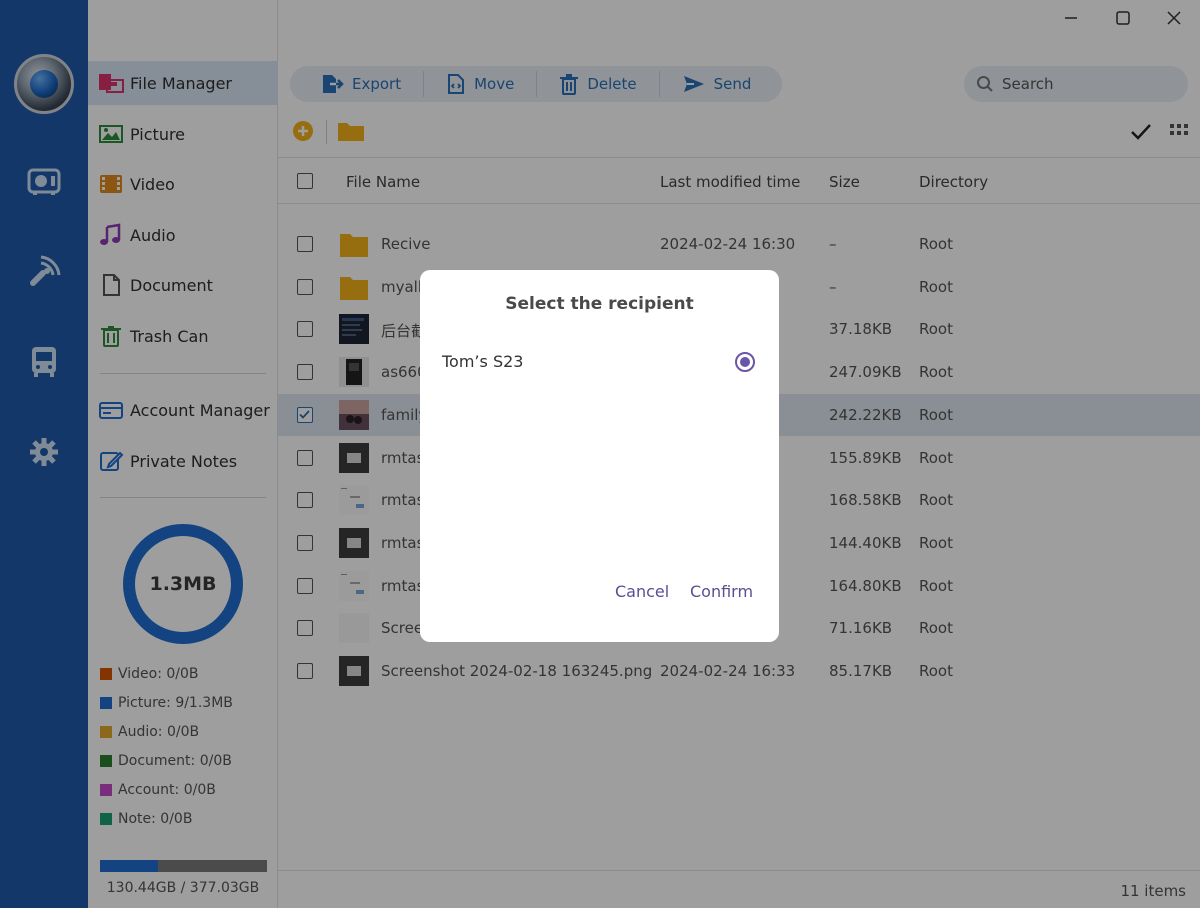 This screenshot has height=908, width=1200. What do you see at coordinates (642, 591) in the screenshot?
I see `cancel-button: Cancel` at bounding box center [642, 591].